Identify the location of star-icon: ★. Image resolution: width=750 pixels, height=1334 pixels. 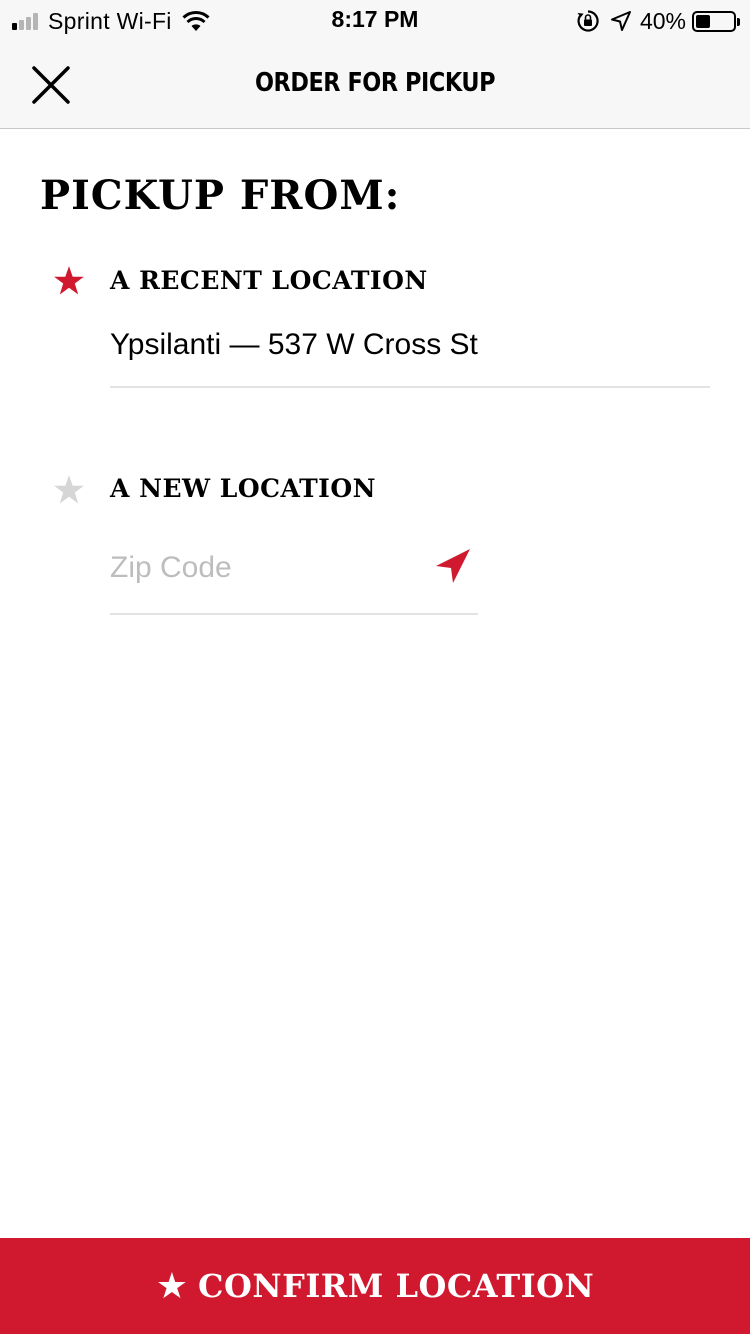
(171, 1285).